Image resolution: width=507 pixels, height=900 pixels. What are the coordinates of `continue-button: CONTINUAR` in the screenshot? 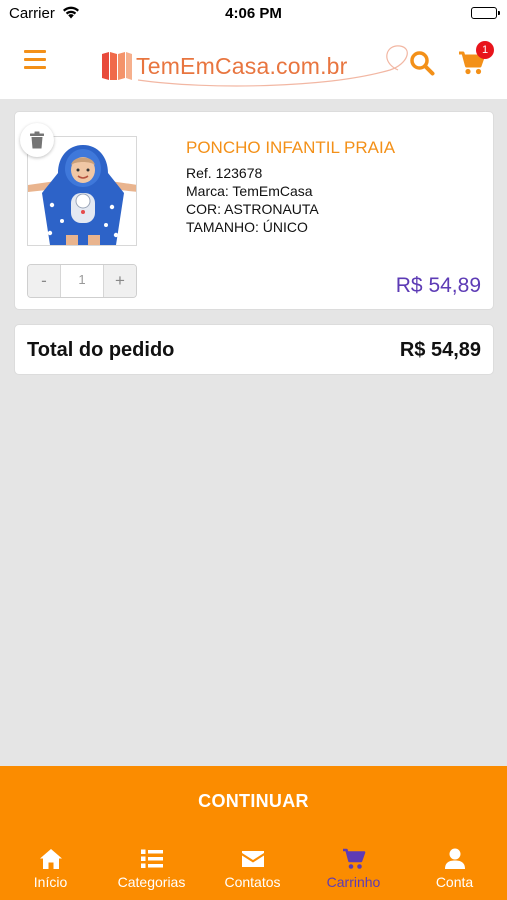 It's located at (253, 799).